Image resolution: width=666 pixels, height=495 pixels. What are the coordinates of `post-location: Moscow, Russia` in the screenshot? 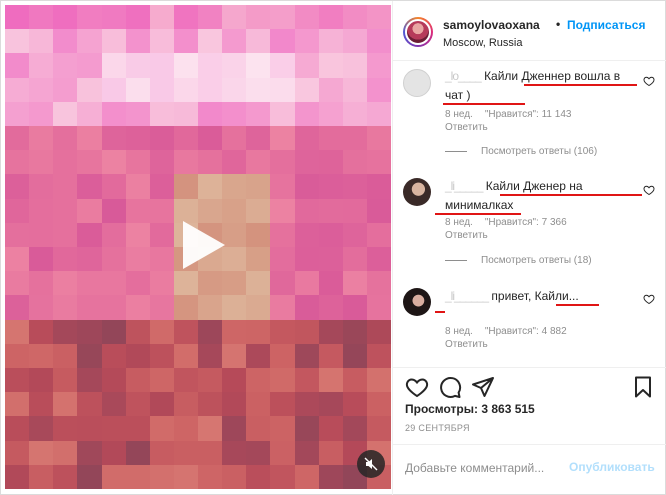 It's located at (482, 43).